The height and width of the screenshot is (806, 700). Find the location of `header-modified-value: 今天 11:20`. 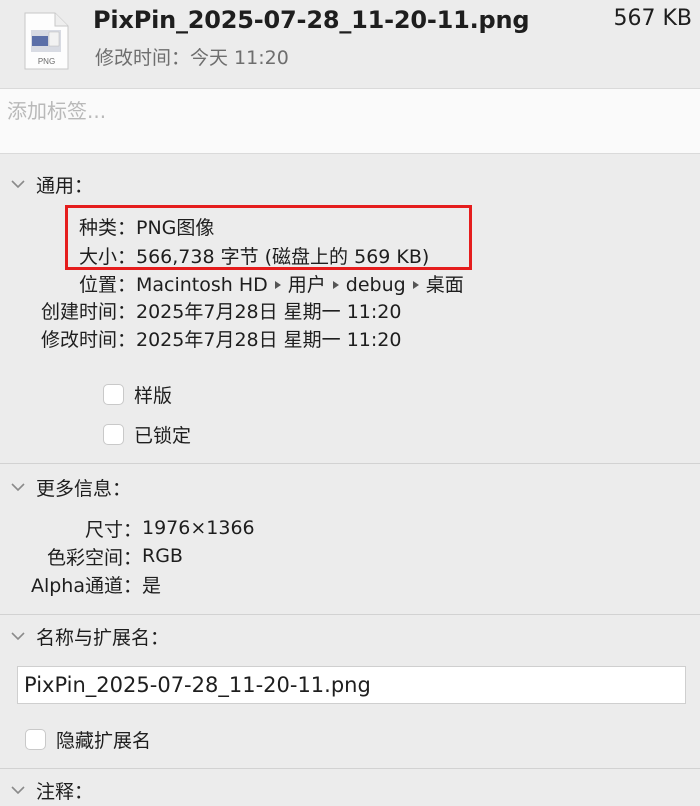

header-modified-value: 今天 11:20 is located at coordinates (239, 58).